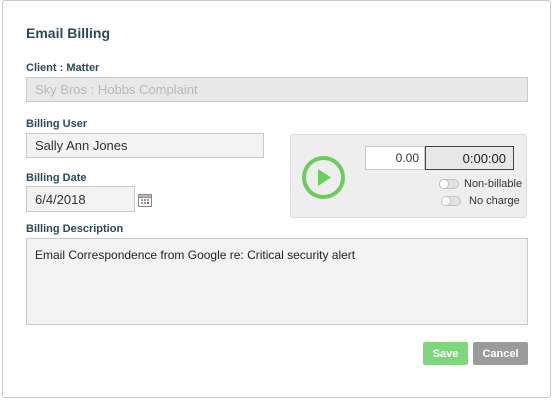  I want to click on dialog-title: Email Billing, so click(68, 33).